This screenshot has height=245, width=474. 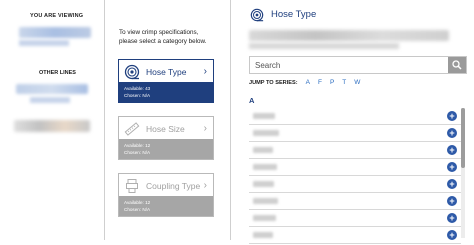 I want to click on jump-letter-a: A, so click(x=308, y=82).